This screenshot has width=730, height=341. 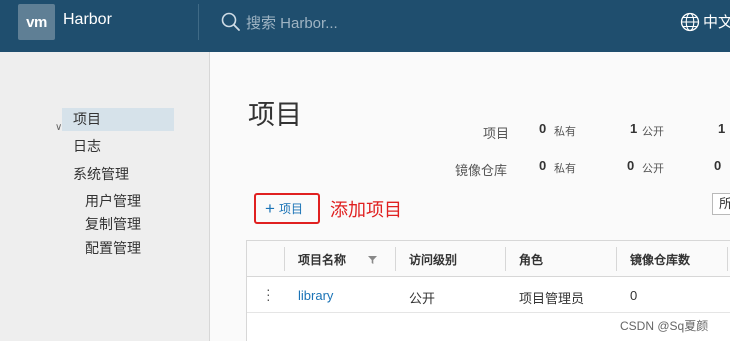 What do you see at coordinates (315, 295) in the screenshot?
I see `project-name-link: library` at bounding box center [315, 295].